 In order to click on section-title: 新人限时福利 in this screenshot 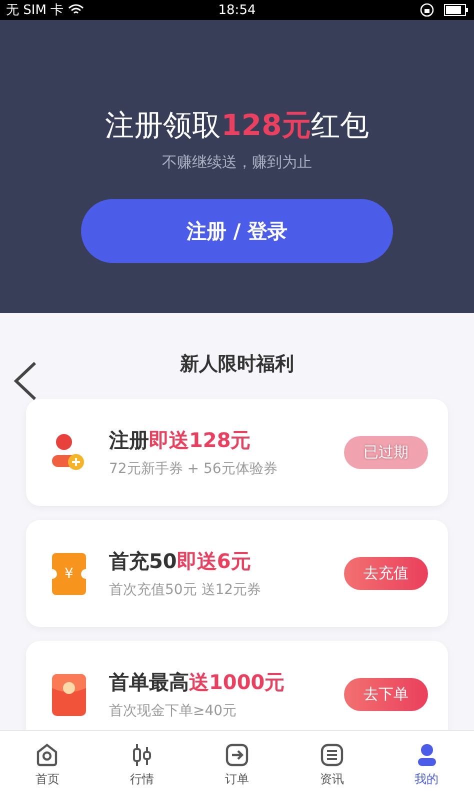, I will do `click(237, 364)`.